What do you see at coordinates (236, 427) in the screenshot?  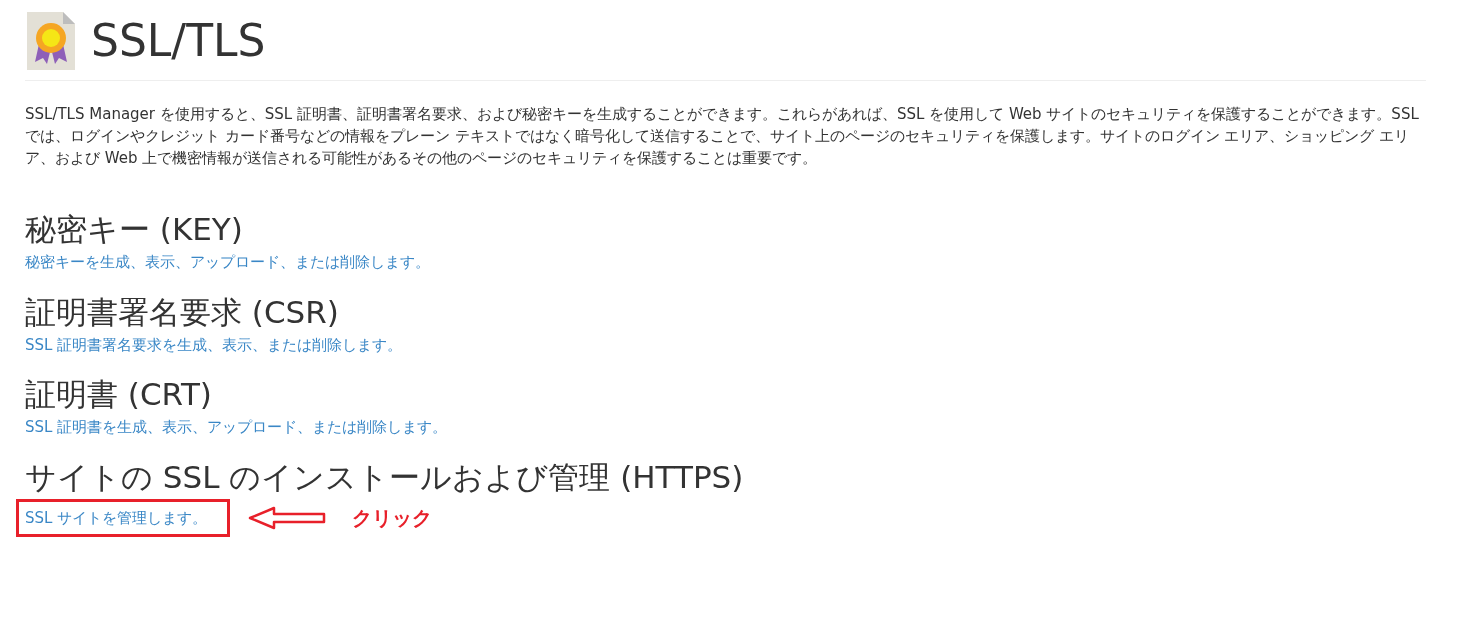 I see `section-link: SSL 証明書を生成、表示、アップロード、または削除します。` at bounding box center [236, 427].